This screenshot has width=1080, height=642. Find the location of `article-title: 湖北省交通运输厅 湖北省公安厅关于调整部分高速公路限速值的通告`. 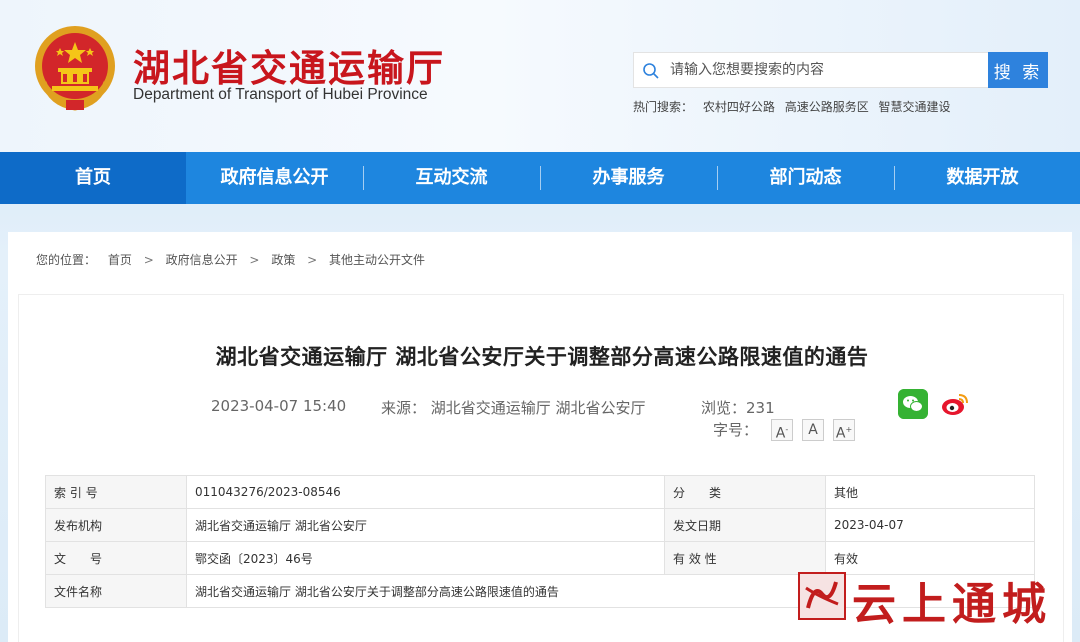

article-title: 湖北省交通运输厅 湖北省公安厅关于调整部分高速公路限速值的通告 is located at coordinates (542, 357).